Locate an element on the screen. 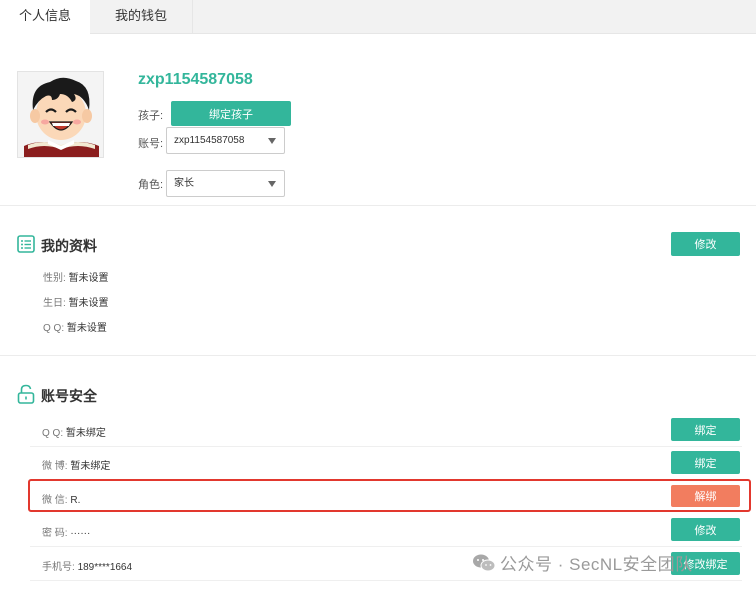 The image size is (756, 591). bind-qq-button: 绑定 is located at coordinates (705, 429).